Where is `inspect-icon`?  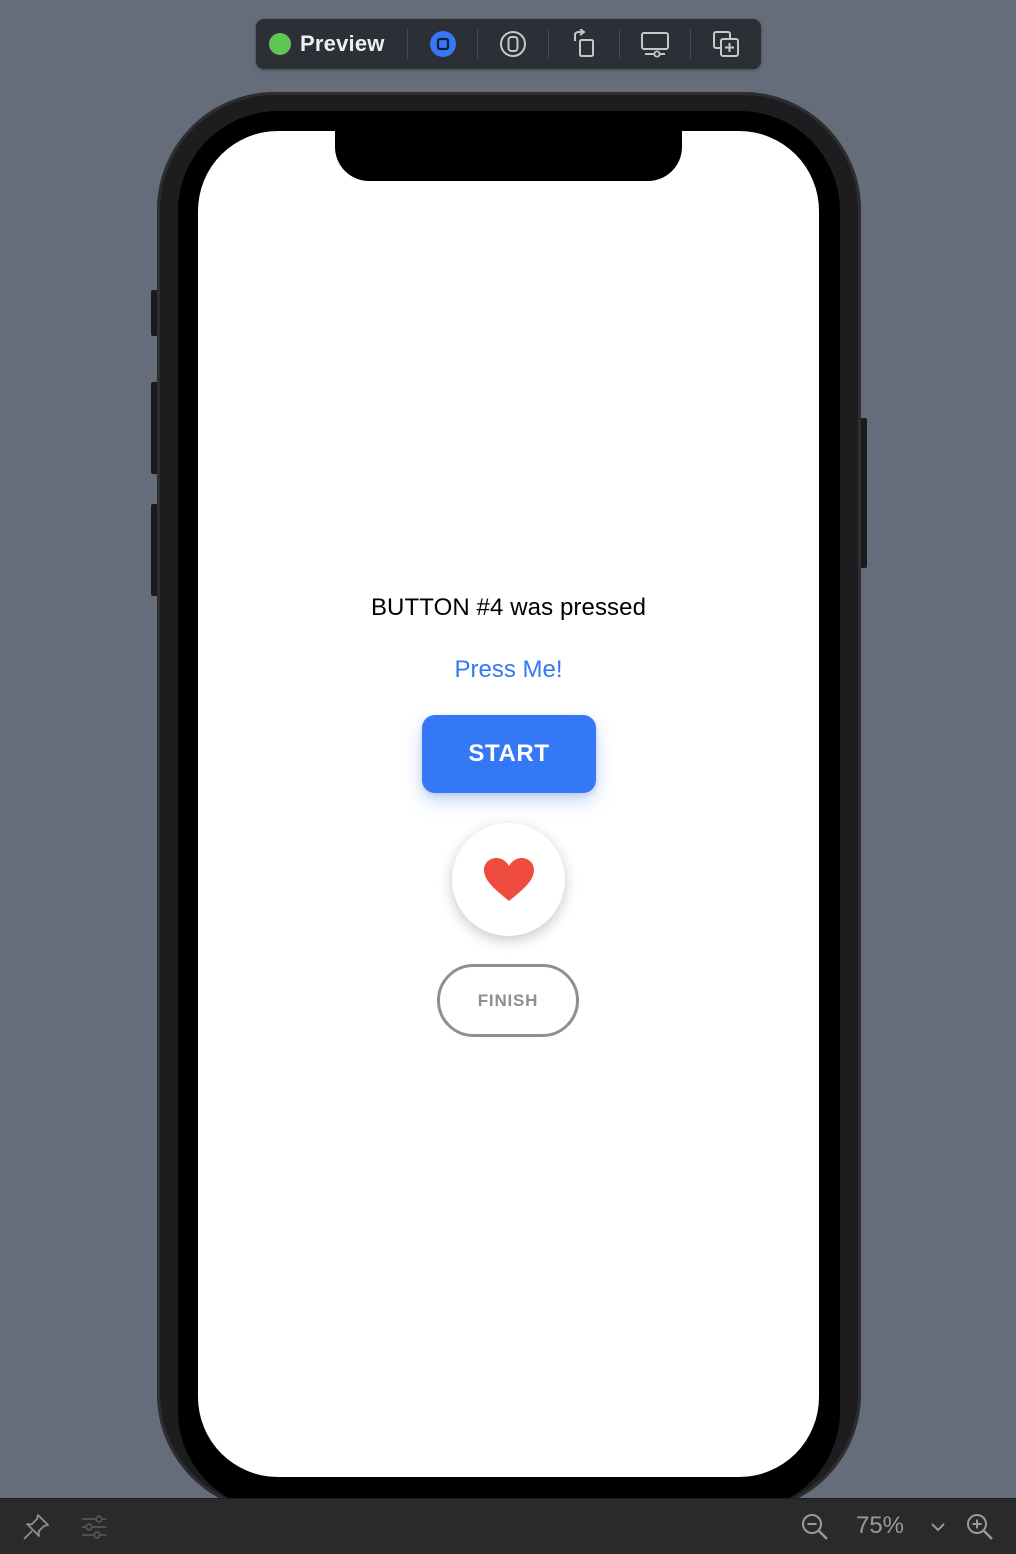 inspect-icon is located at coordinates (513, 44).